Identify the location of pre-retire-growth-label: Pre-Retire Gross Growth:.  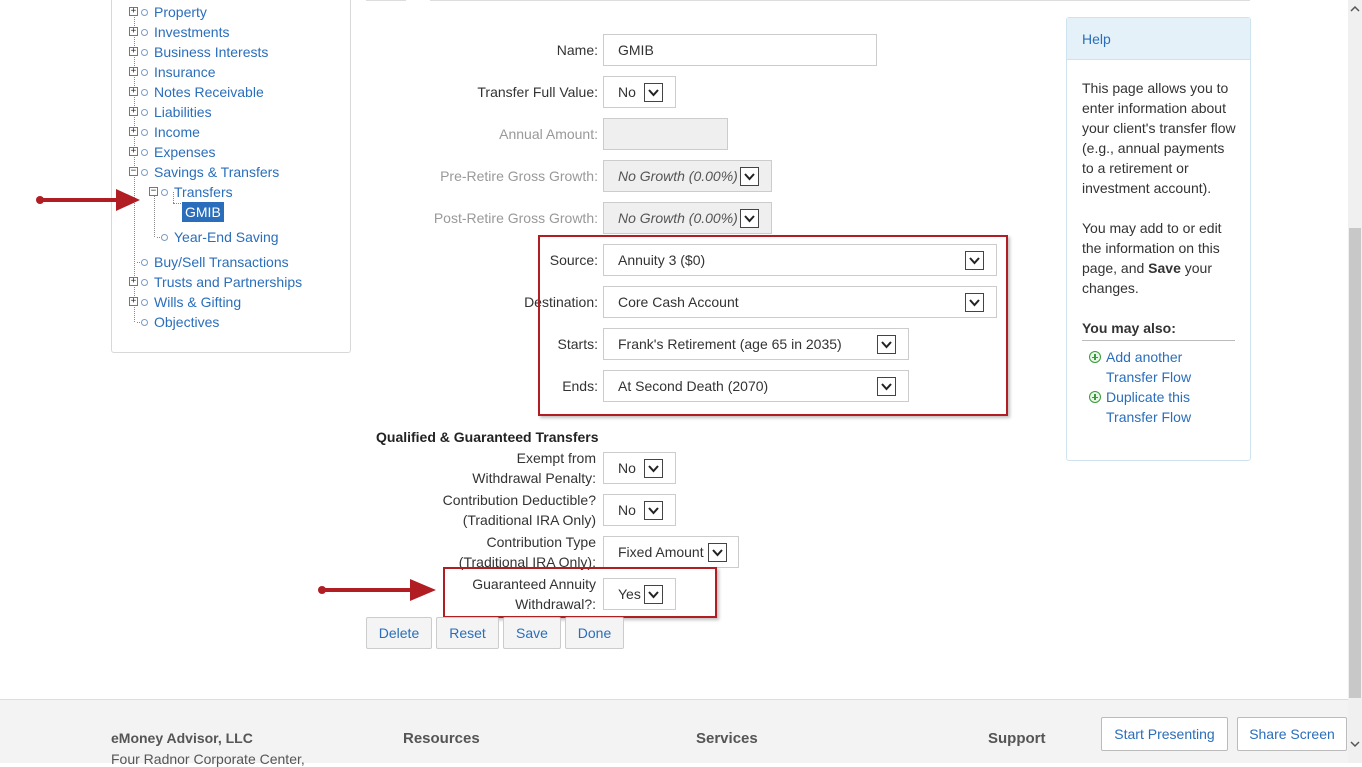
(519, 176).